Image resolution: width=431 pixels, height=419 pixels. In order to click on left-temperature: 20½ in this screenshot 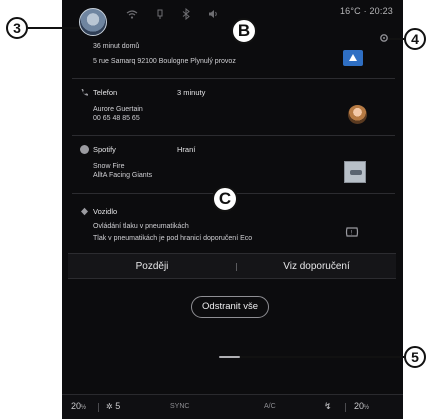, I will do `click(78, 406)`.